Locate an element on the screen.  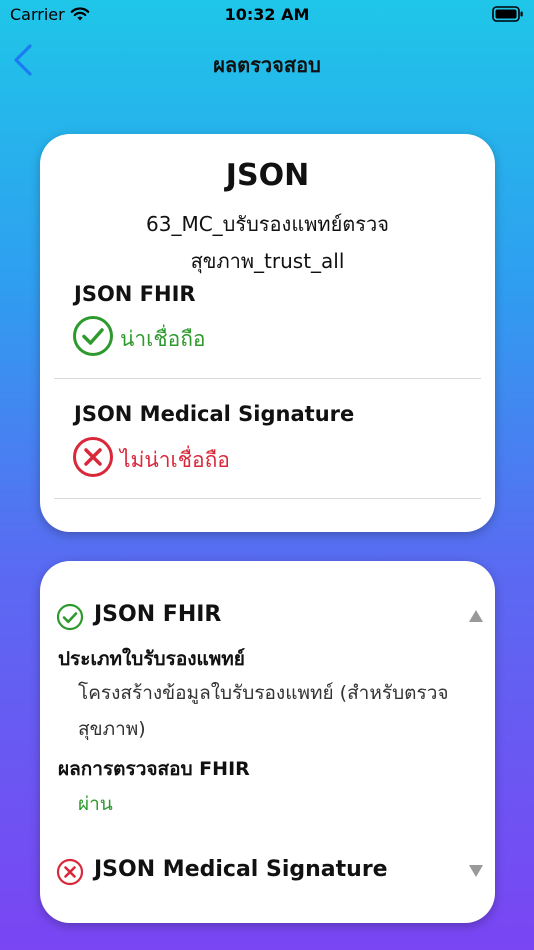
fhir-result-label: ผลการตรวจสอบ FHIR is located at coordinates (154, 769).